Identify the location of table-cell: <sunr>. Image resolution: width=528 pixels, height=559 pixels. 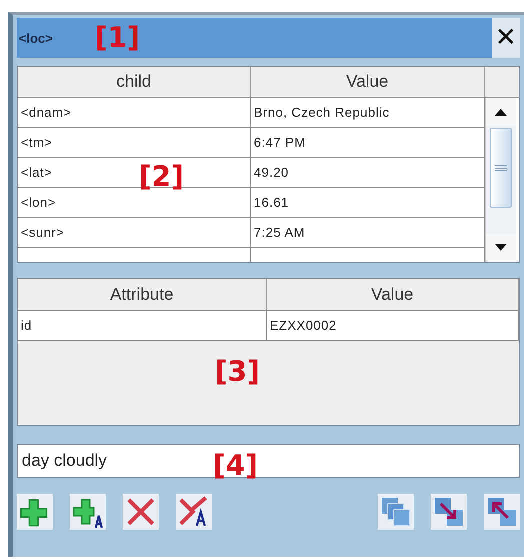
(134, 232).